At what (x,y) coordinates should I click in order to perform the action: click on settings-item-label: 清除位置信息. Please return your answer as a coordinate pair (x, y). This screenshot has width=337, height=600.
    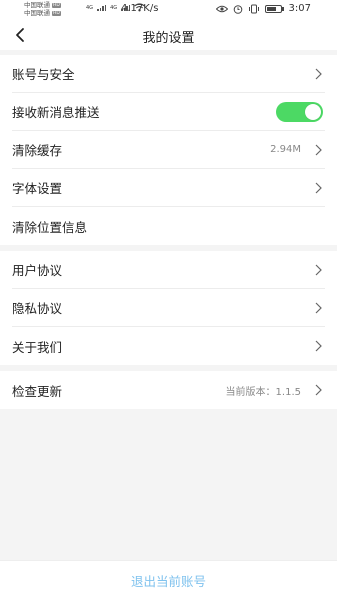
    Looking at the image, I should click on (50, 227).